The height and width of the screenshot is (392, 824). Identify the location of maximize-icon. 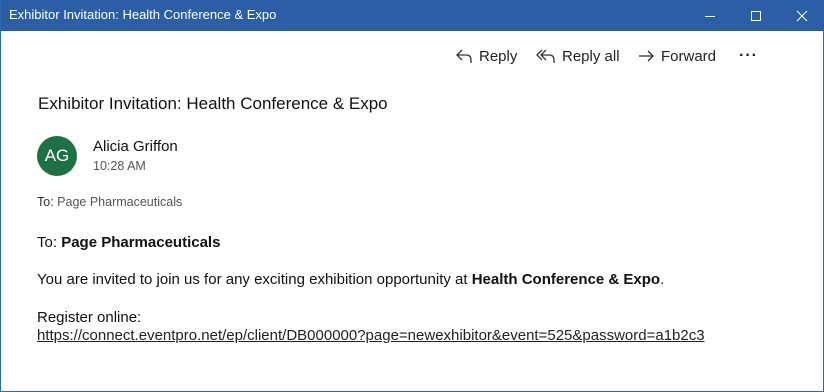
(756, 15).